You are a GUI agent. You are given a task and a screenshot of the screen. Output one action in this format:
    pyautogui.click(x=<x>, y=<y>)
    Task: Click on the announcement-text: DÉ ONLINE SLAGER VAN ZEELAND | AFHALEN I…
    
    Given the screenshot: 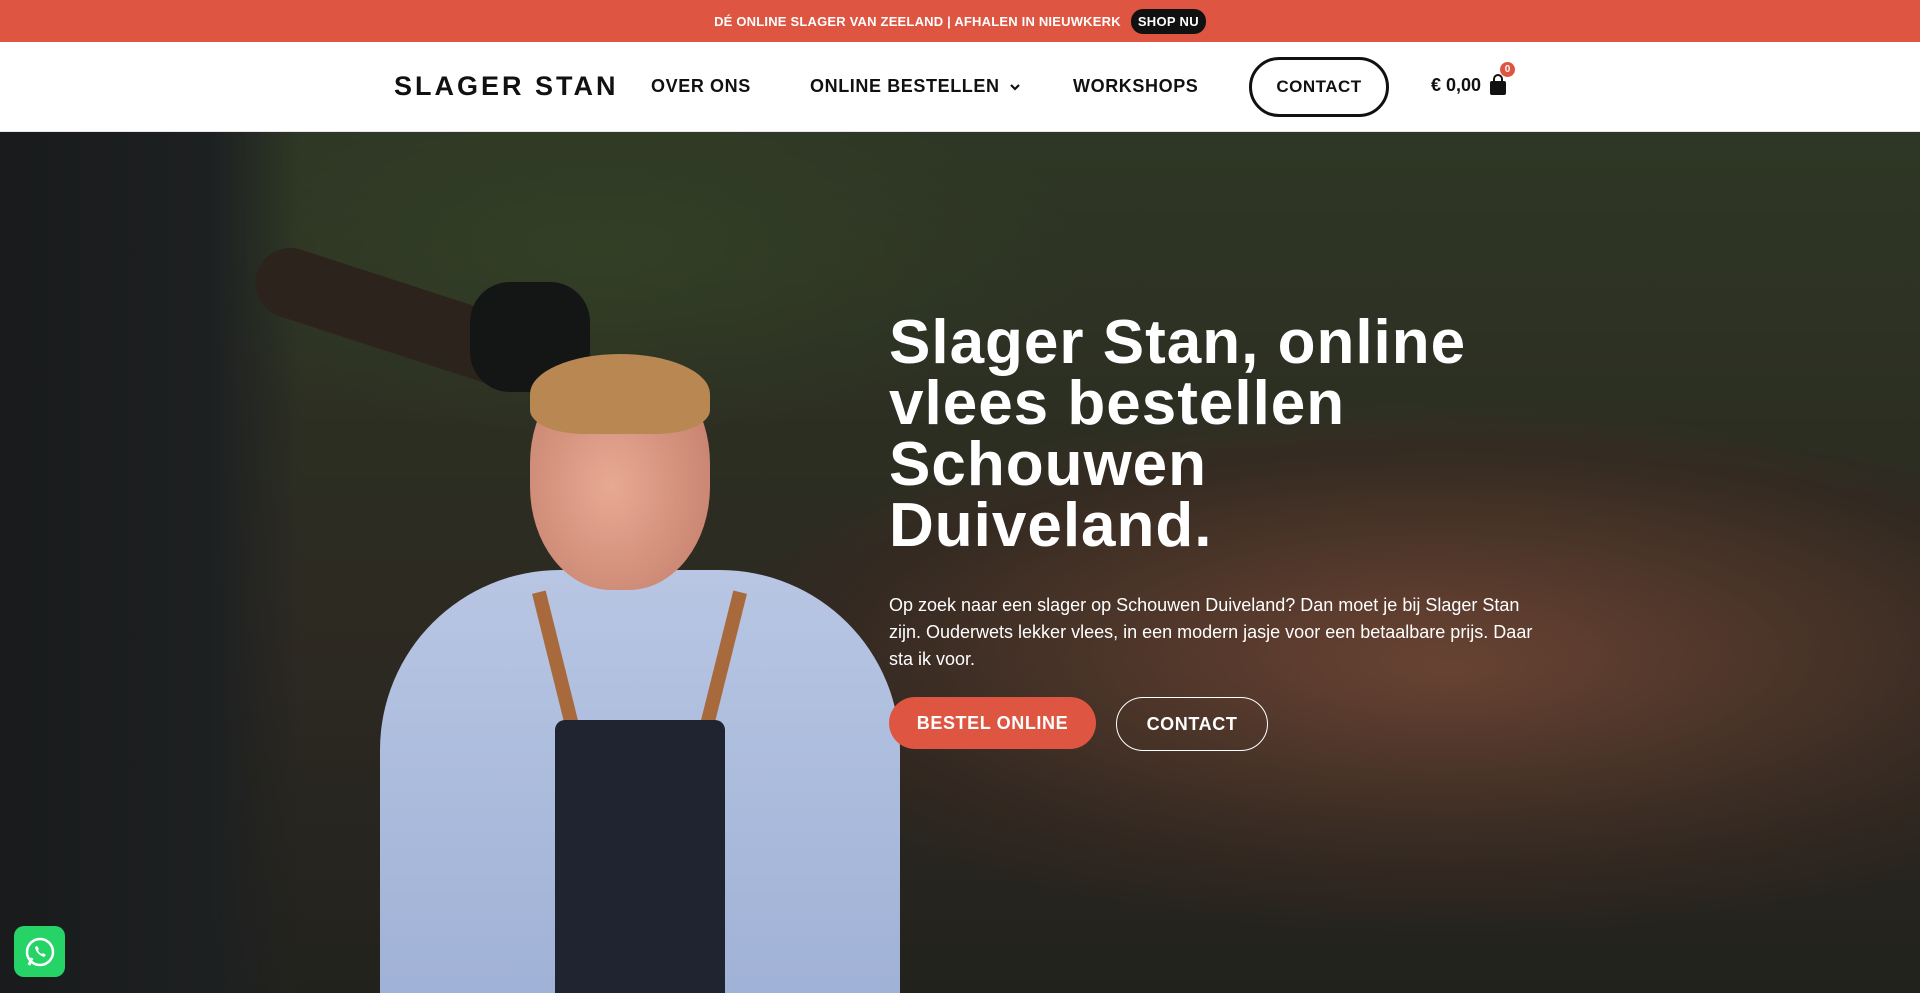 What is the action you would take?
    pyautogui.click(x=917, y=21)
    